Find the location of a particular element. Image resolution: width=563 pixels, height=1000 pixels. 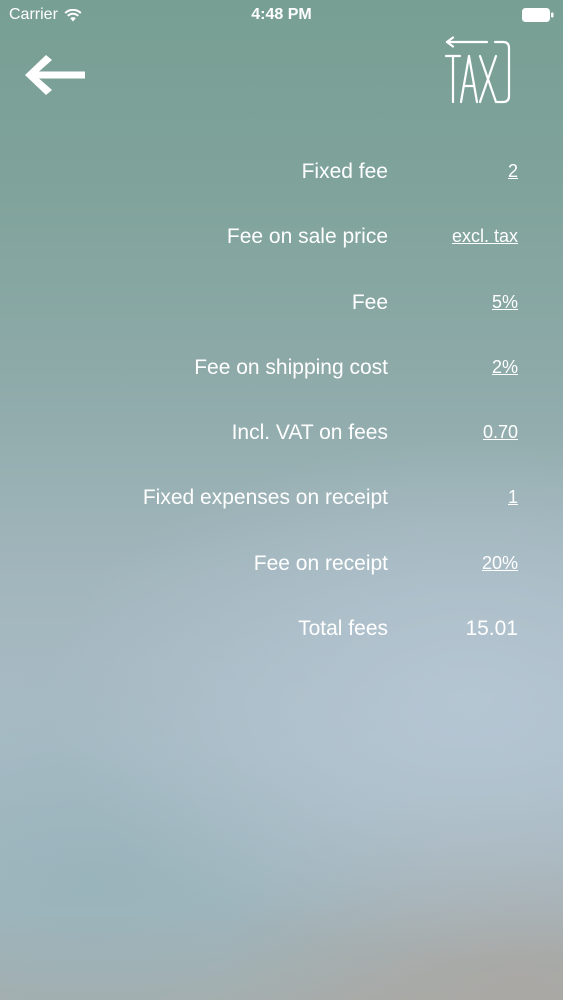

fee-row-sale-price: Fee on sale price excl. tax is located at coordinates (281, 237).